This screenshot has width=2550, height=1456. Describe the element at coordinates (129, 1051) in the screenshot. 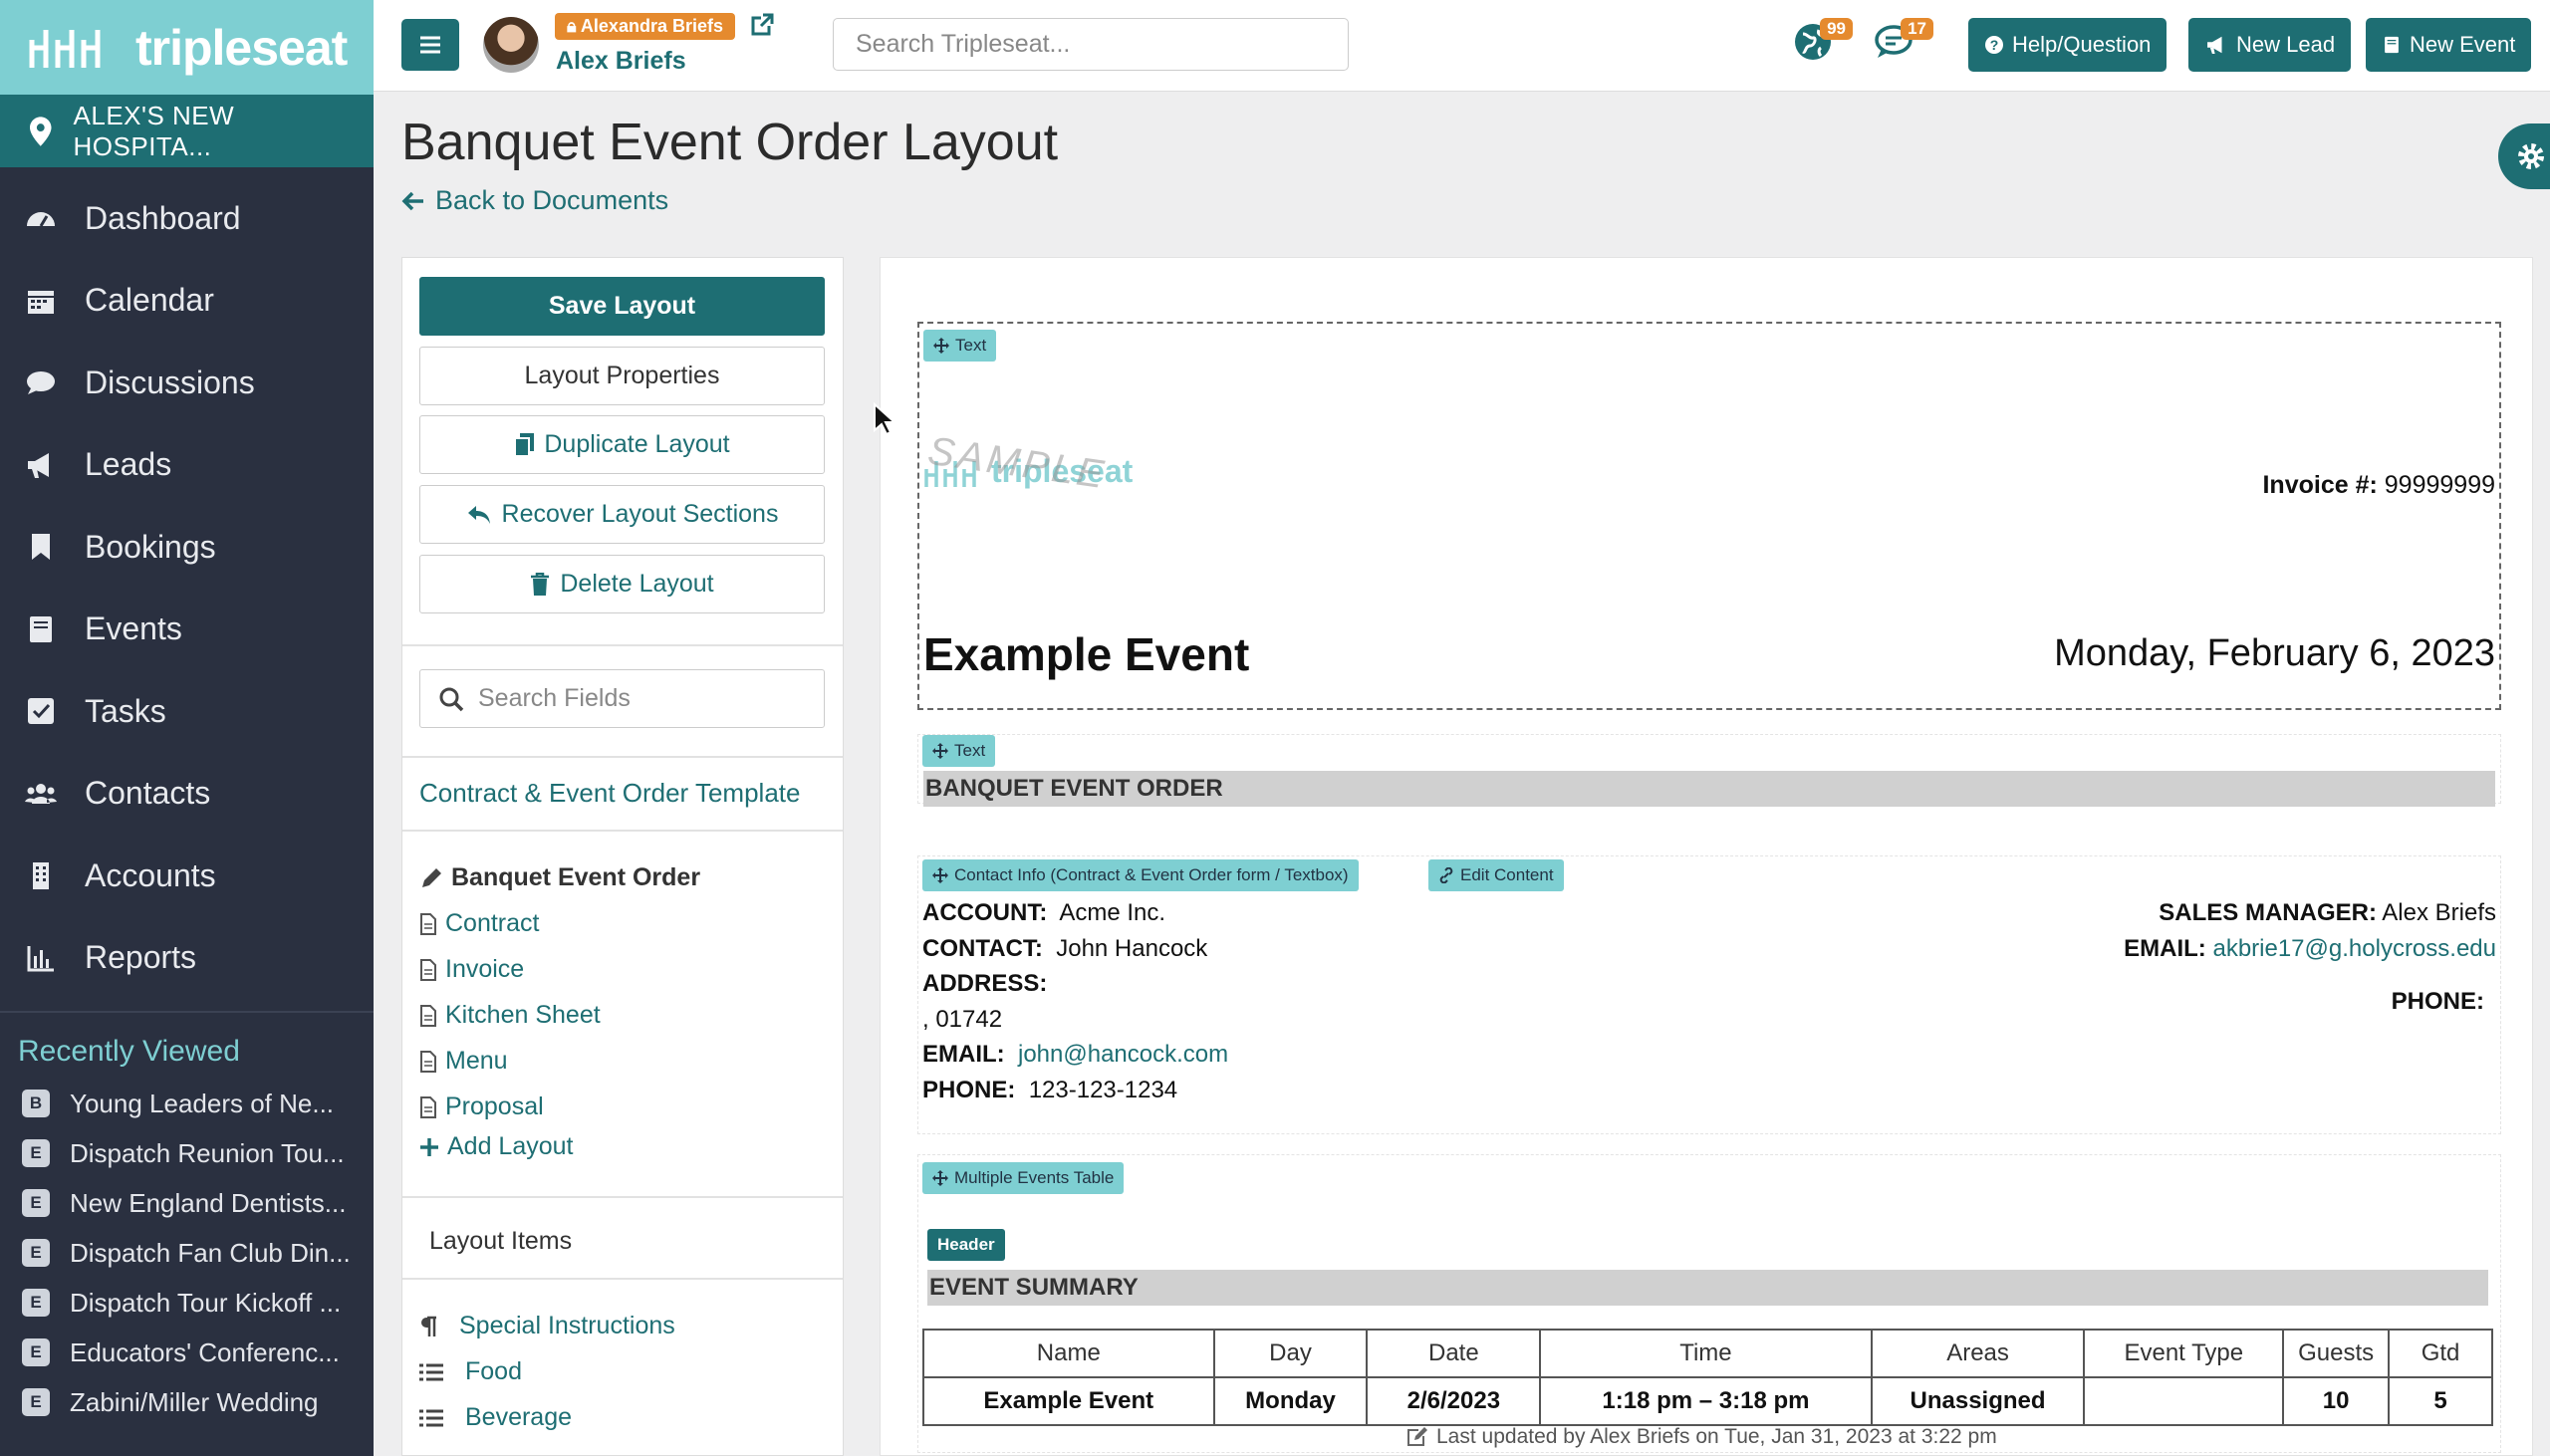

I see `recently-viewed-title: Recently Viewed` at that location.